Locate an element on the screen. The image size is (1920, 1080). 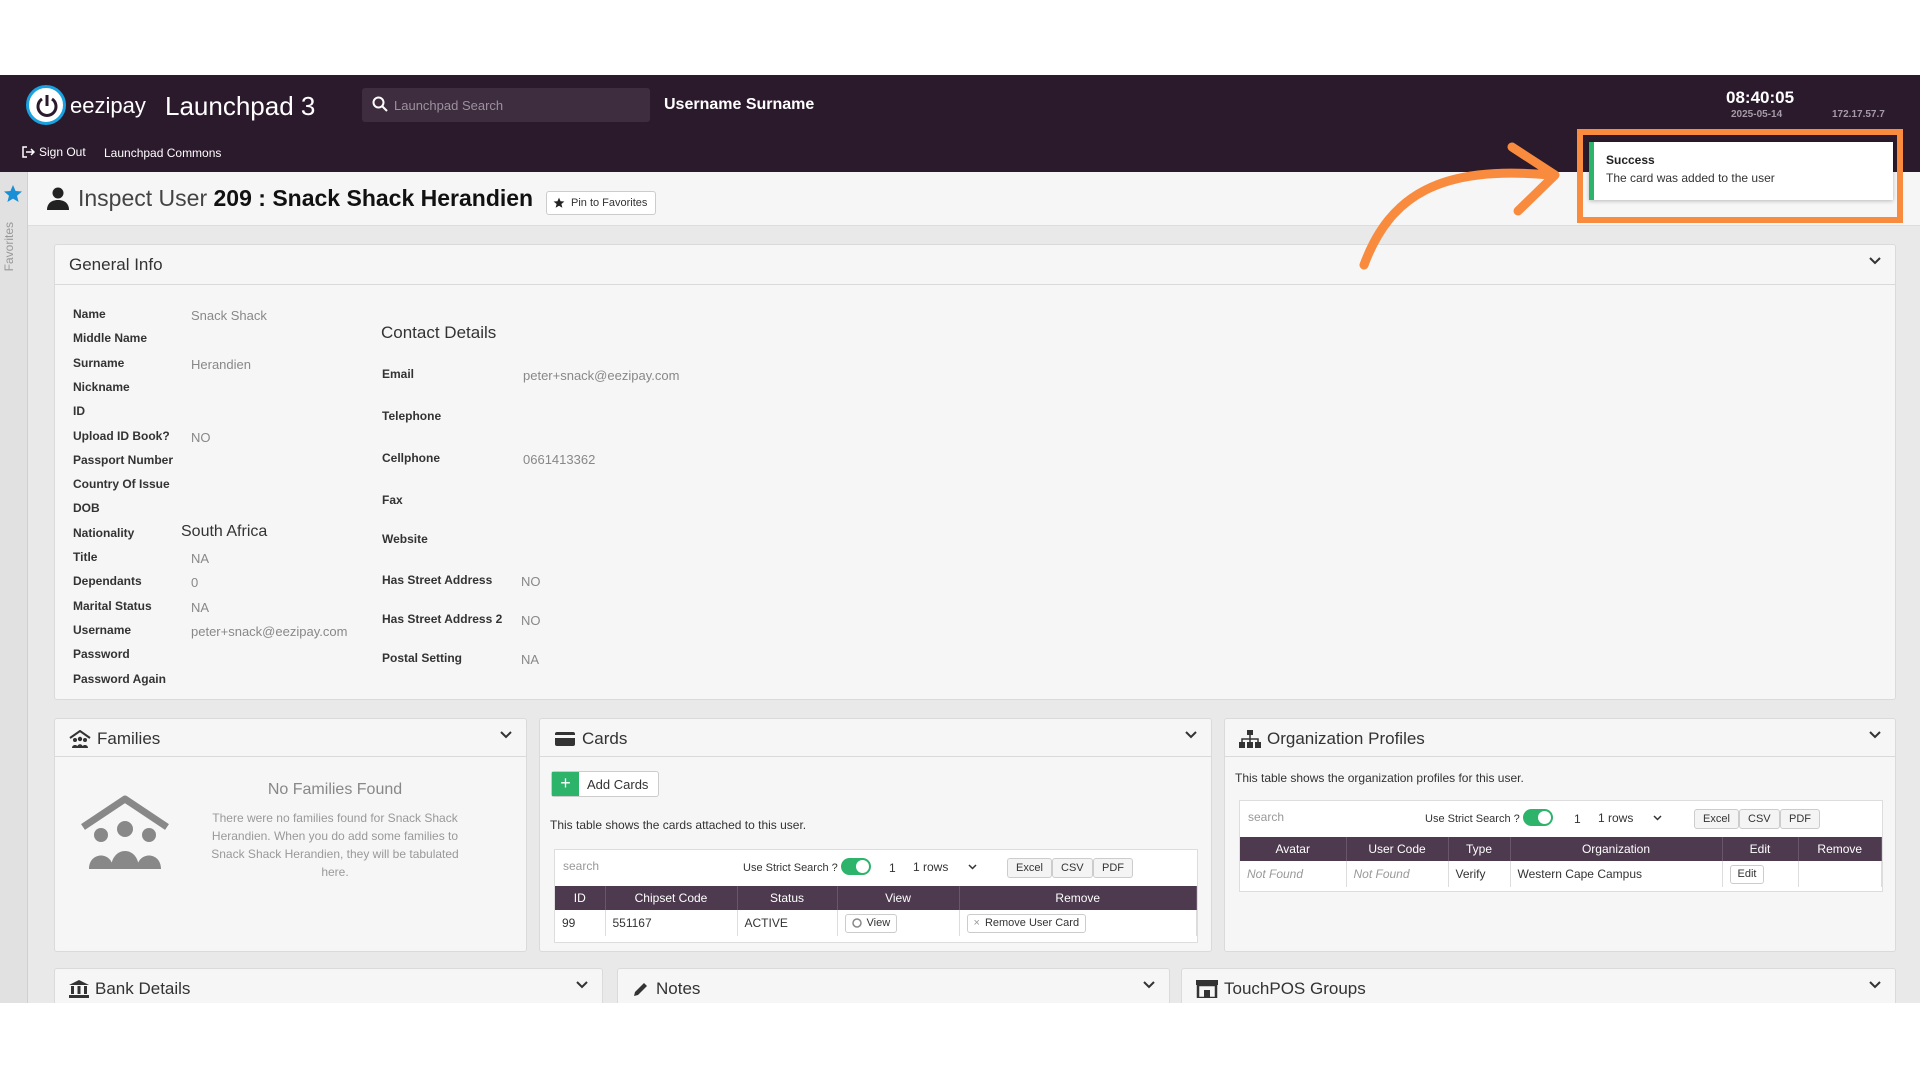
panel-title: TouchPOS Groups is located at coordinates (1295, 988).